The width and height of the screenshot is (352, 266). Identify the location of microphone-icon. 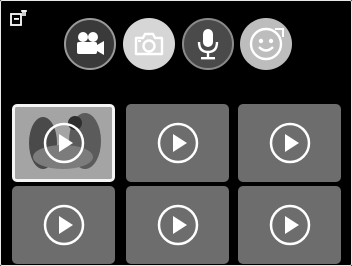
(208, 44).